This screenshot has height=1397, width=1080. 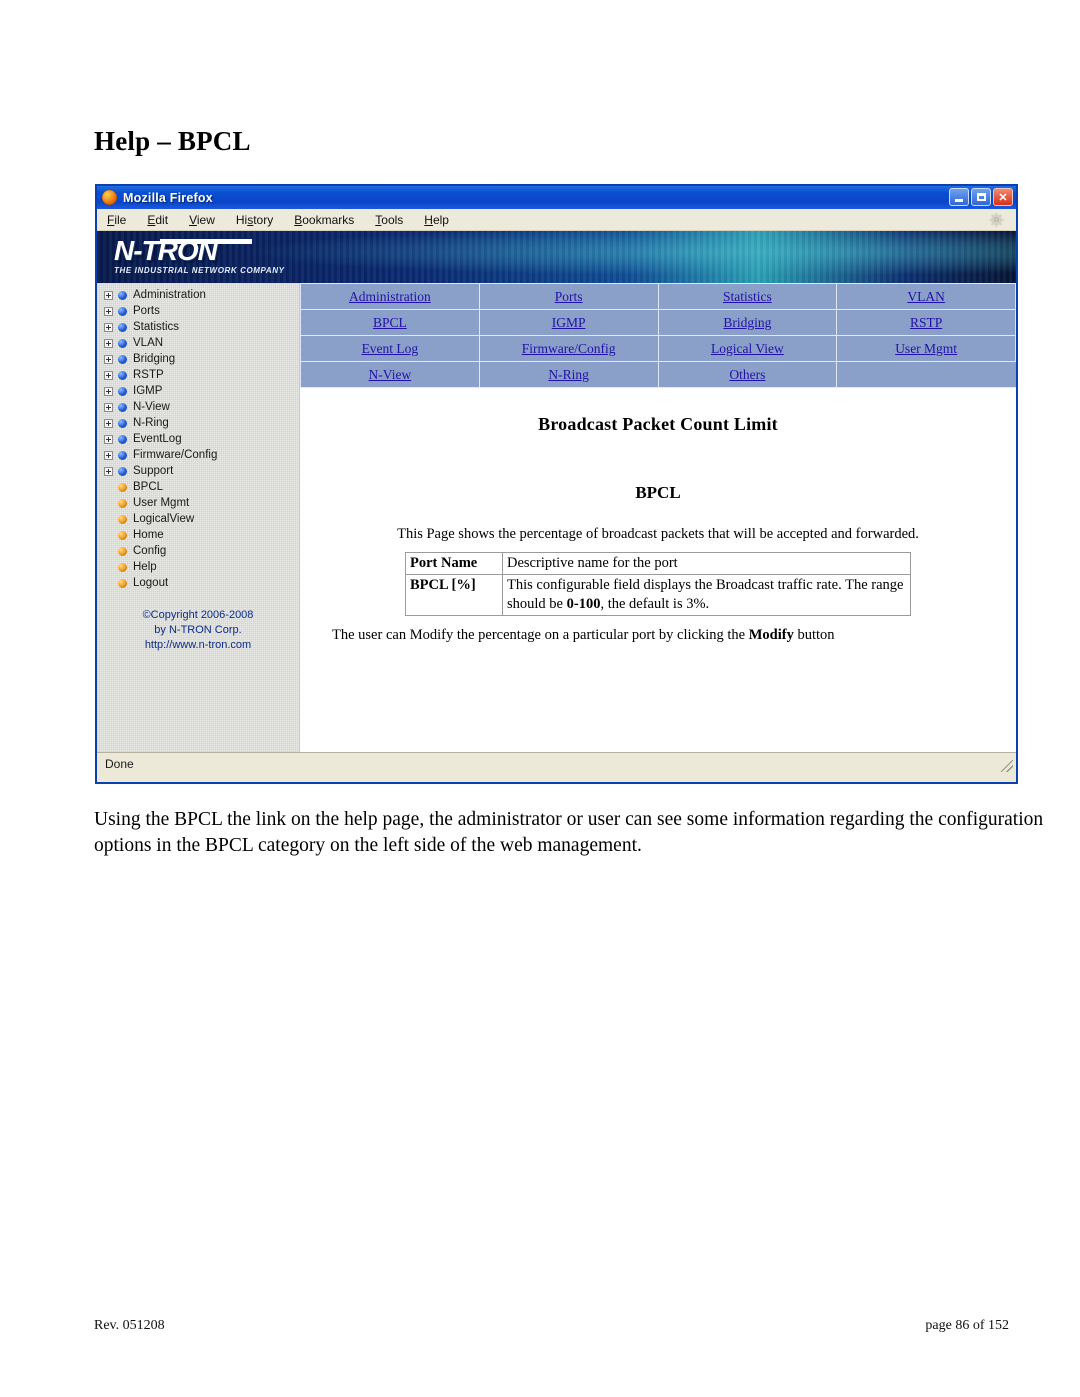 What do you see at coordinates (119, 763) in the screenshot?
I see `status-text: Done` at bounding box center [119, 763].